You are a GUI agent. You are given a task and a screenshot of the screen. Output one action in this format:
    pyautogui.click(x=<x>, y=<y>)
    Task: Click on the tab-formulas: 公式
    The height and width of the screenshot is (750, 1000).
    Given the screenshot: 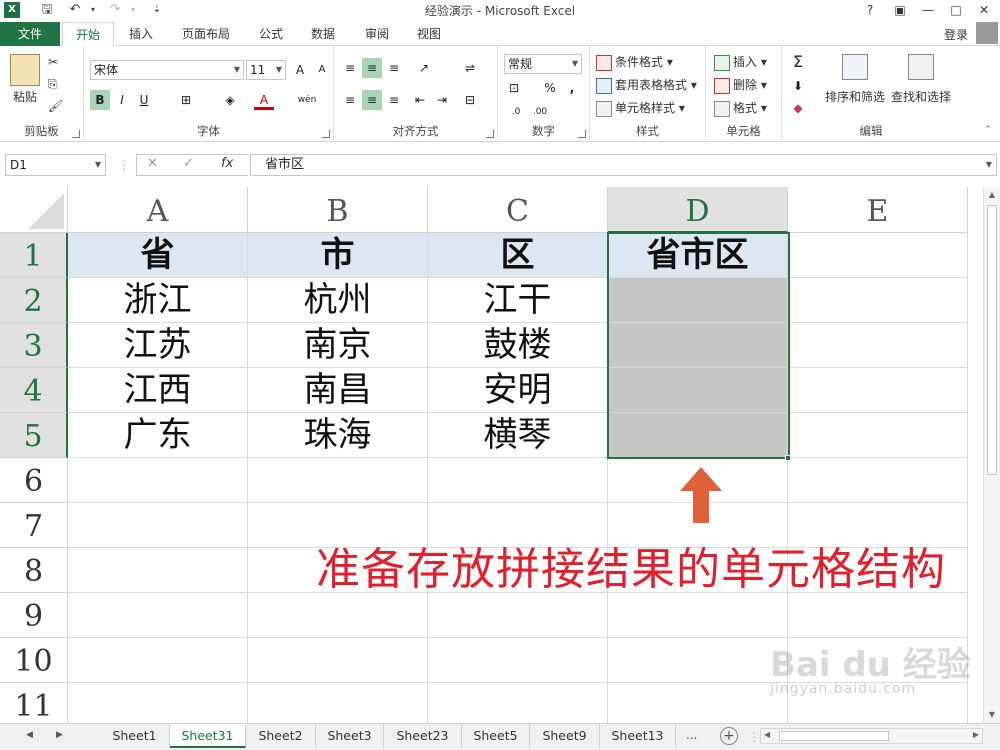 What is the action you would take?
    pyautogui.click(x=271, y=34)
    